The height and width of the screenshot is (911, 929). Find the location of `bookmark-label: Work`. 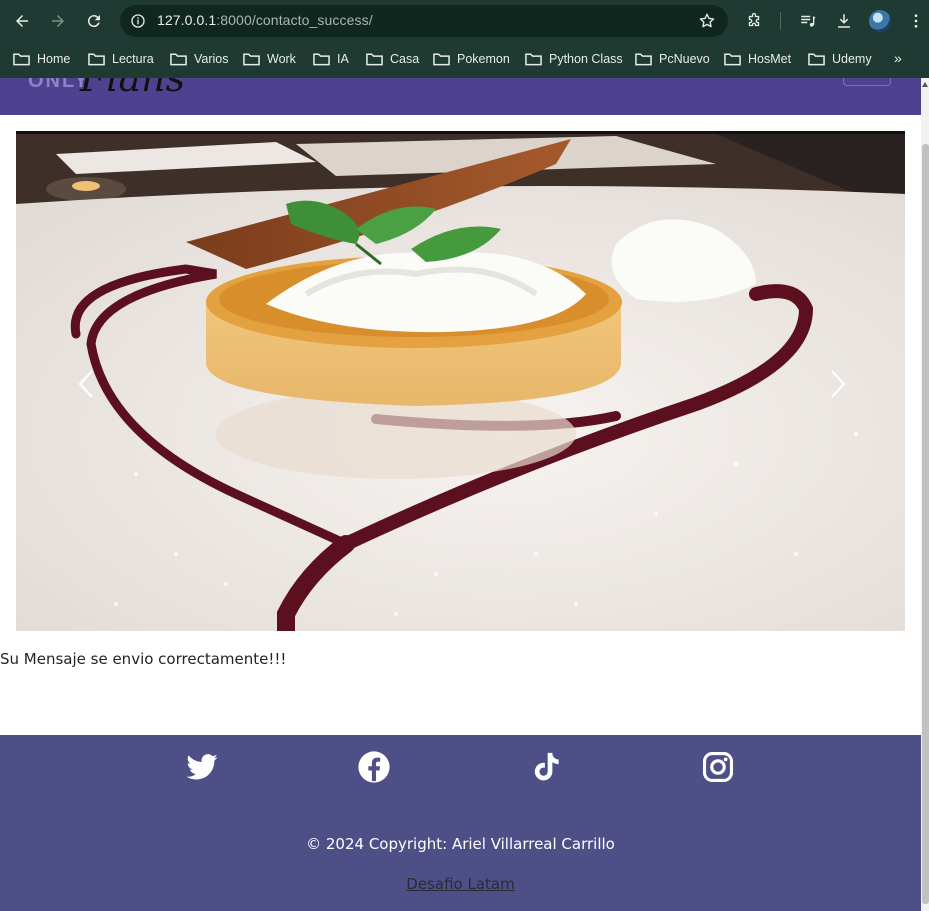

bookmark-label: Work is located at coordinates (281, 59).